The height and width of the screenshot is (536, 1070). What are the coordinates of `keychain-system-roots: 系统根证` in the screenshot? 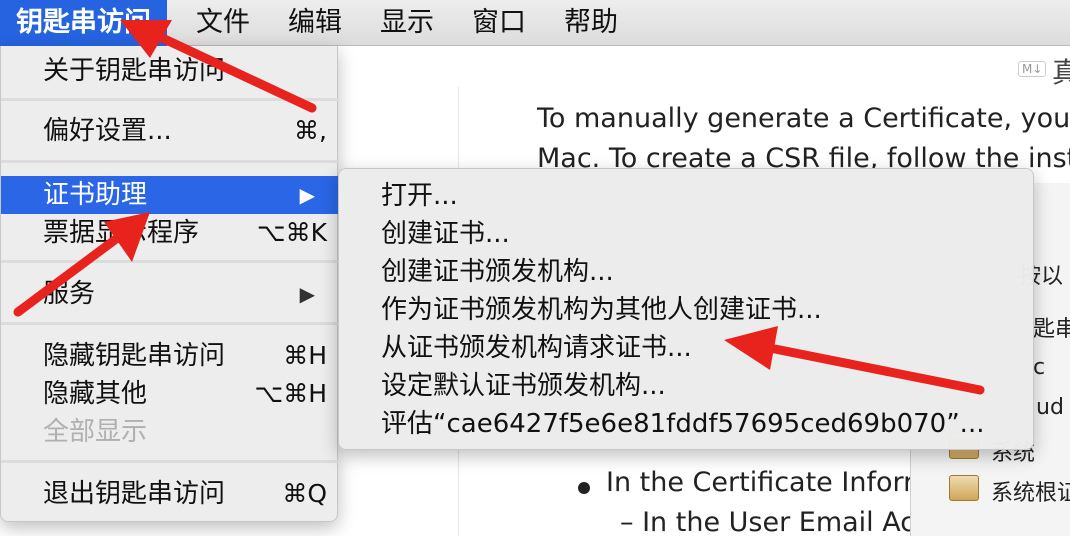 It's located at (1030, 491).